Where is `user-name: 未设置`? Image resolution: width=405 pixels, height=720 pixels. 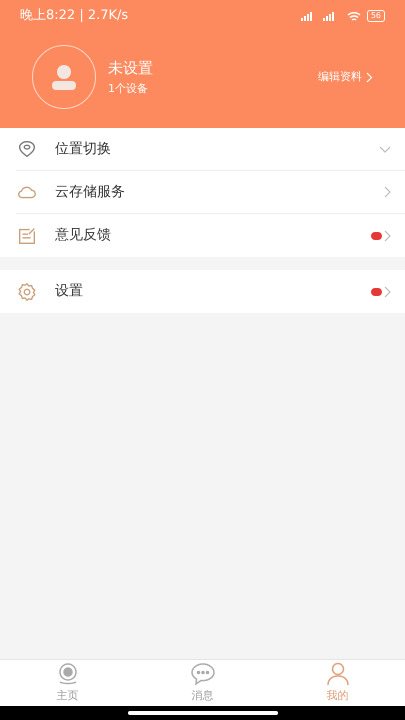
user-name: 未设置 is located at coordinates (130, 68).